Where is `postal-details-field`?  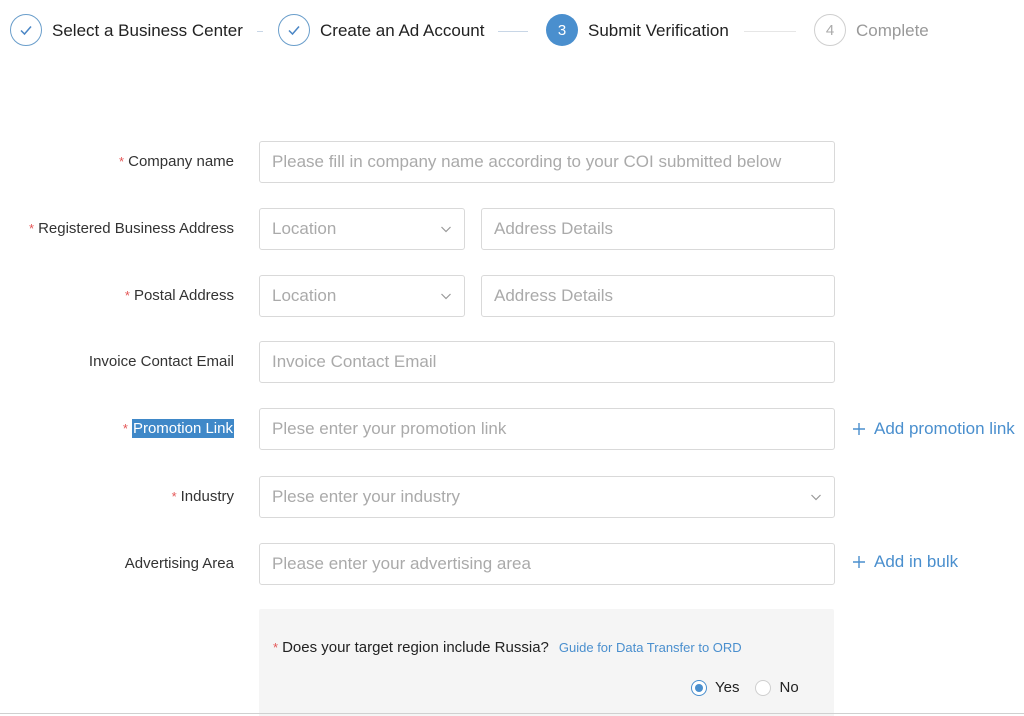
postal-details-field is located at coordinates (658, 296).